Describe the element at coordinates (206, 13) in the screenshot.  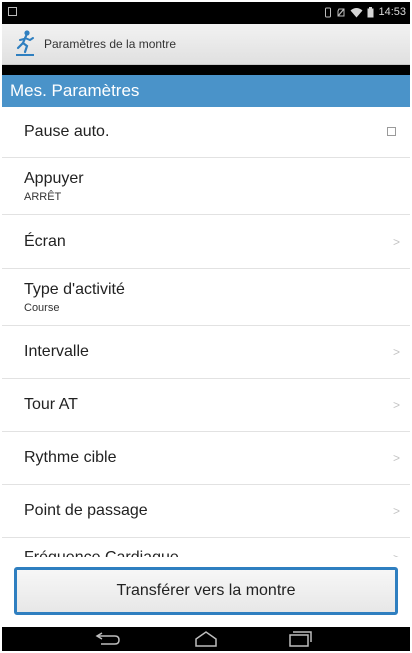
I see `status-bar: 14:53` at that location.